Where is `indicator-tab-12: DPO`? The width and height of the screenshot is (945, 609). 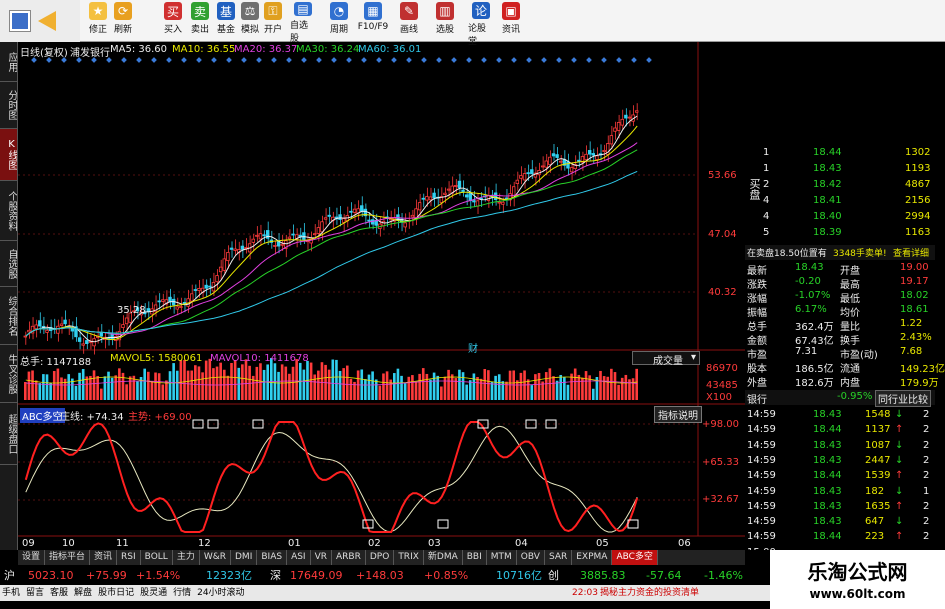
indicator-tab-12: DPO is located at coordinates (380, 557).